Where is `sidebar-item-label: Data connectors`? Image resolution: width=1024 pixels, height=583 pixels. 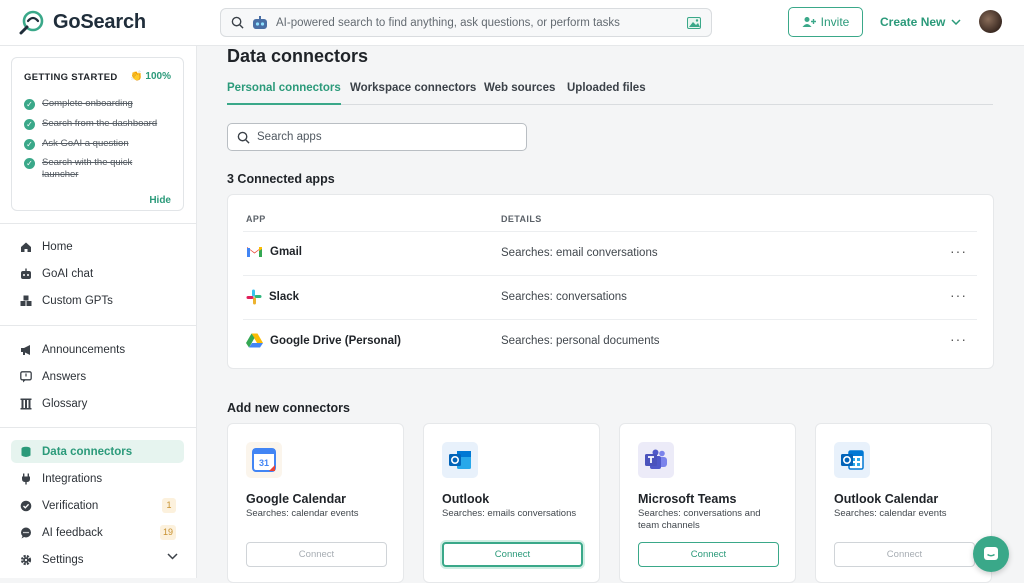 sidebar-item-label: Data connectors is located at coordinates (87, 451).